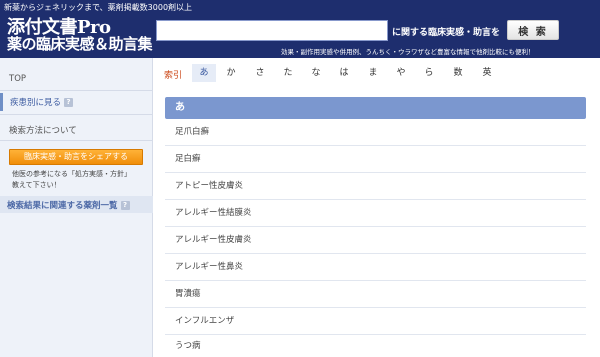 This screenshot has height=357, width=600. Describe the element at coordinates (375, 108) in the screenshot. I see `section-heading: あ` at that location.